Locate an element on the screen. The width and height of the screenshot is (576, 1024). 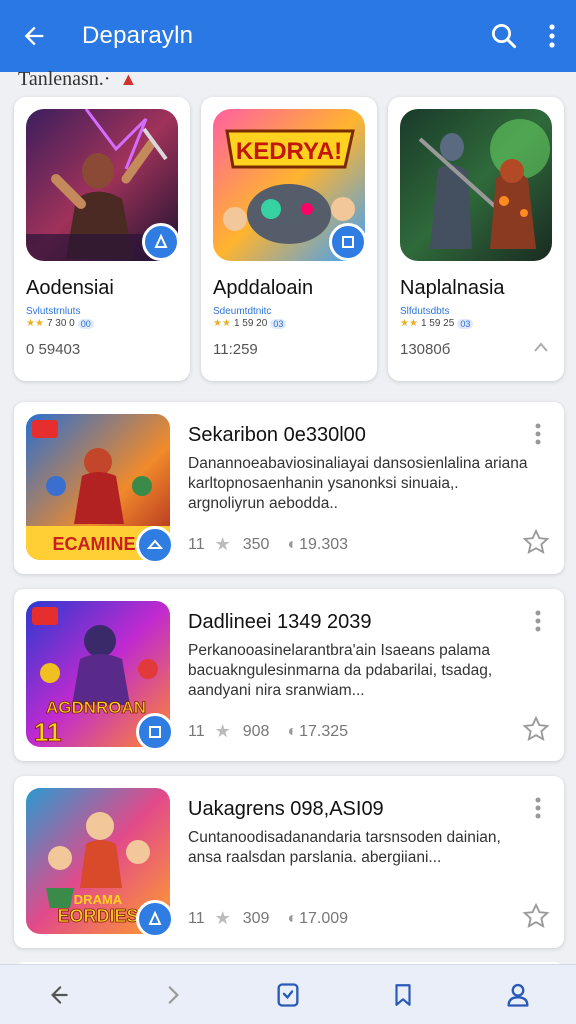
rating-value: 908 is located at coordinates (256, 731).